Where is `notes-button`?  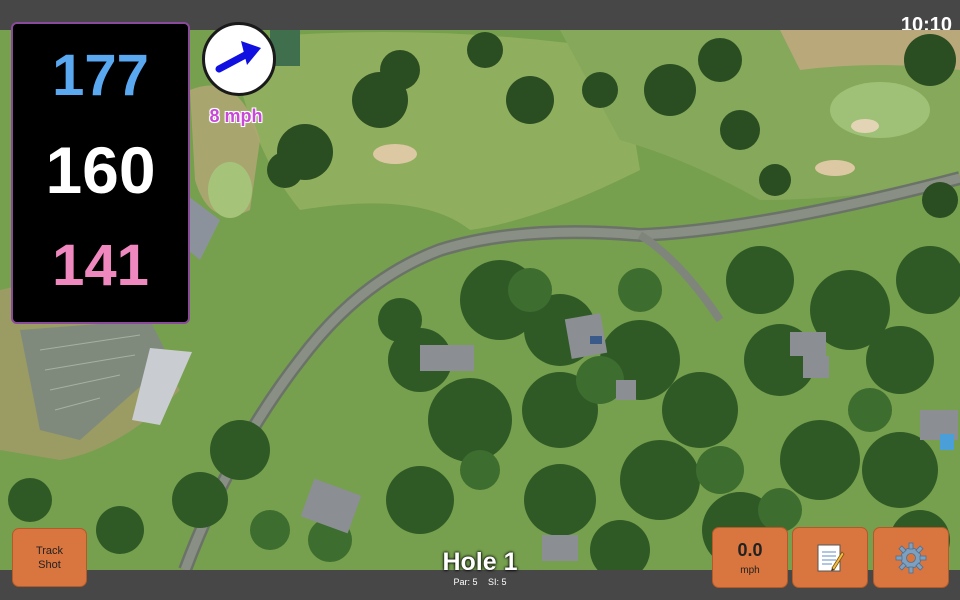
notes-button is located at coordinates (830, 557).